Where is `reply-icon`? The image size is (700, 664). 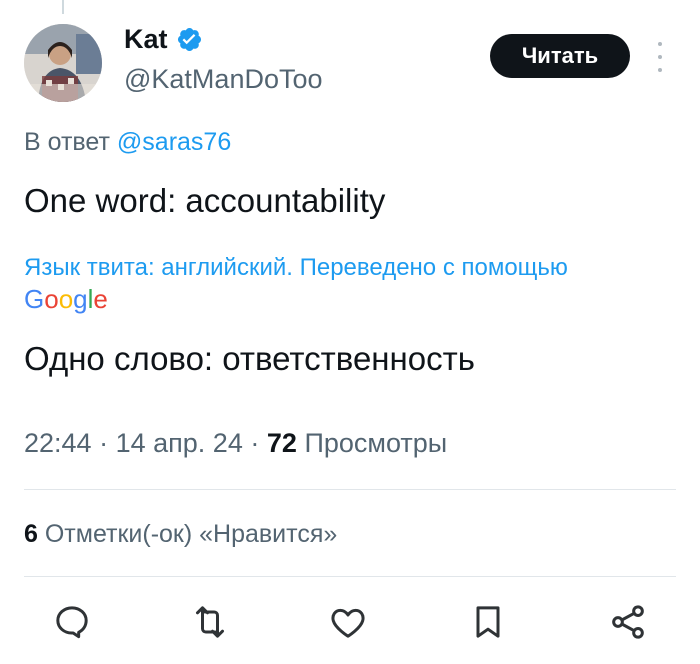 reply-icon is located at coordinates (72, 622).